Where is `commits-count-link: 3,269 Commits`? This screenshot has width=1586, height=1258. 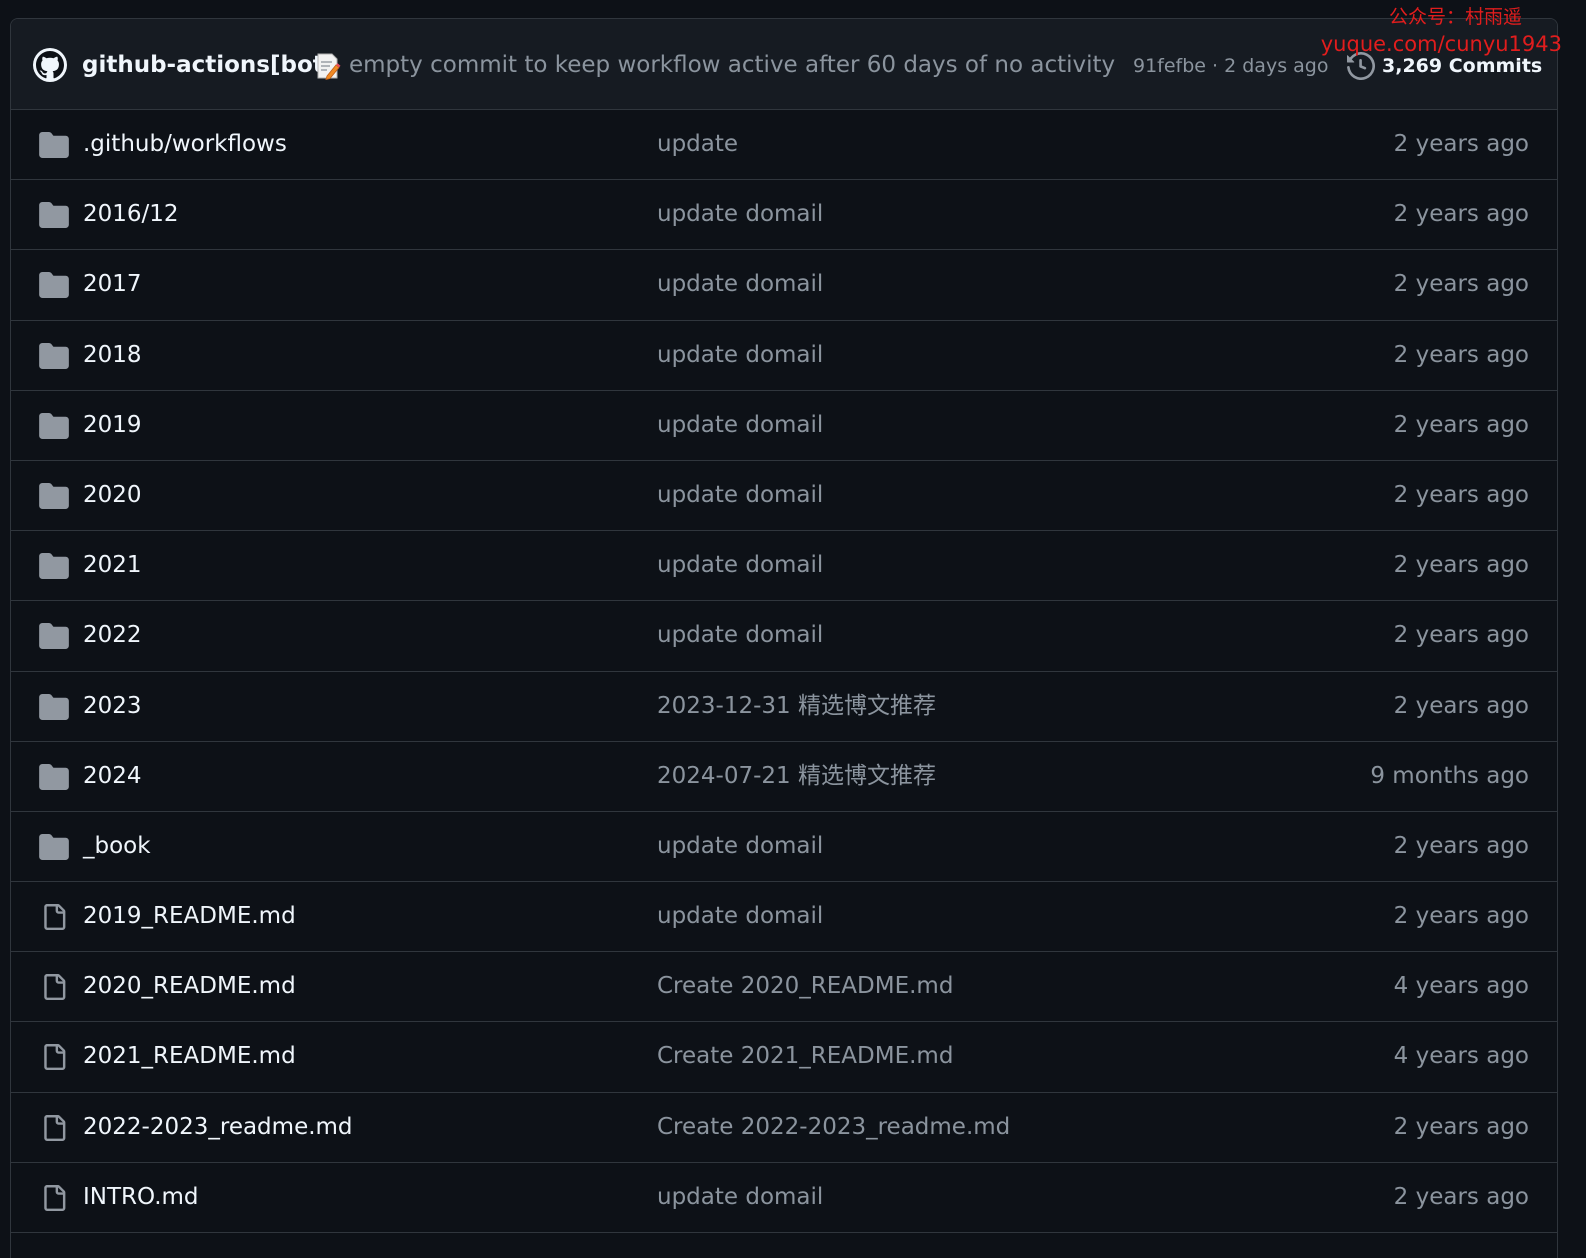 commits-count-link: 3,269 Commits is located at coordinates (1462, 66).